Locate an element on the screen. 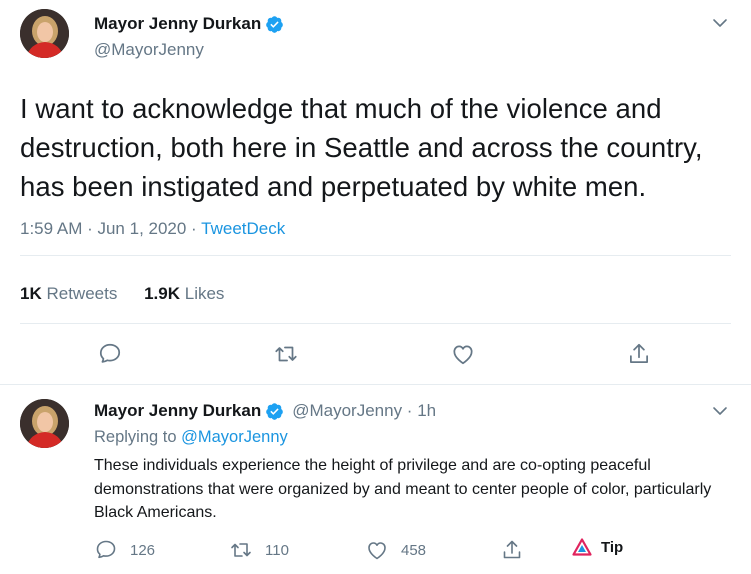 The width and height of the screenshot is (751, 574). timestamp: 1:59 AM · Jun 1, 2020 · is located at coordinates (110, 228).